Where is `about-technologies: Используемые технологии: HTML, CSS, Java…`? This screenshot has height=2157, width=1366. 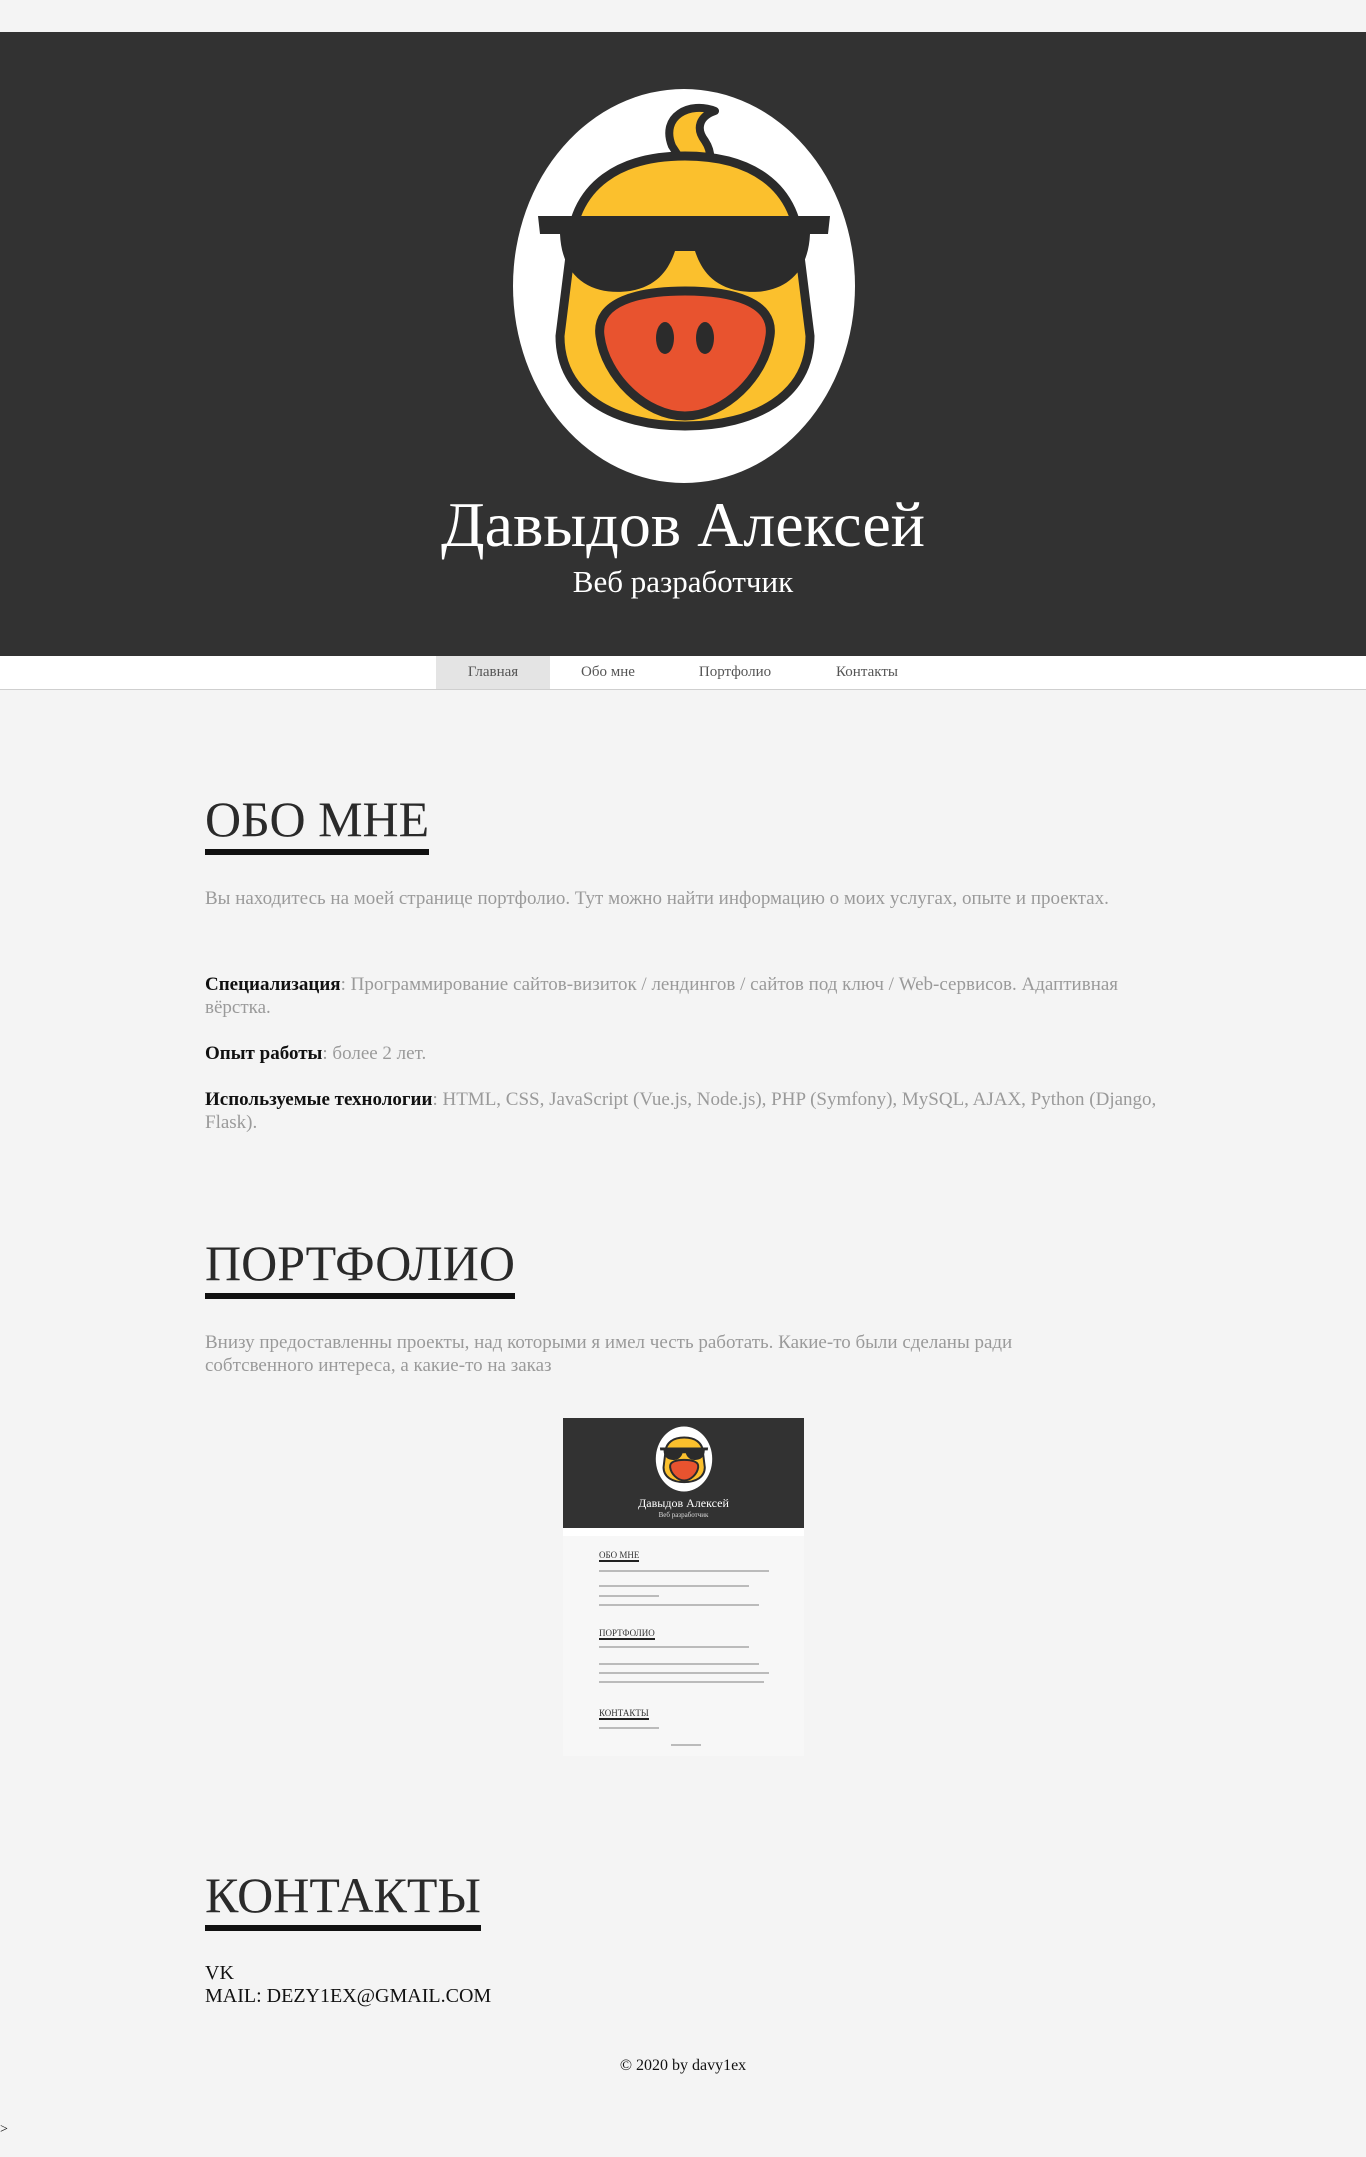 about-technologies: Используемые технологии: HTML, CSS, Java… is located at coordinates (685, 1111).